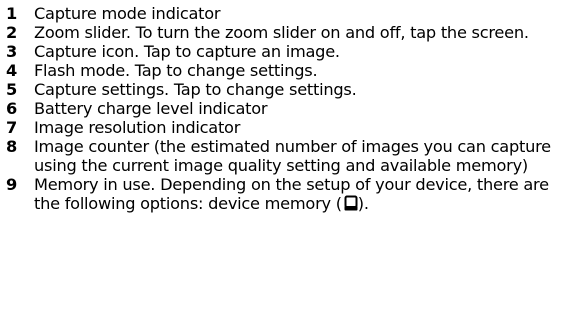 Image resolution: width=570 pixels, height=314 pixels. What do you see at coordinates (127, 13) in the screenshot?
I see `legend-text: Capture mode indicator` at bounding box center [127, 13].